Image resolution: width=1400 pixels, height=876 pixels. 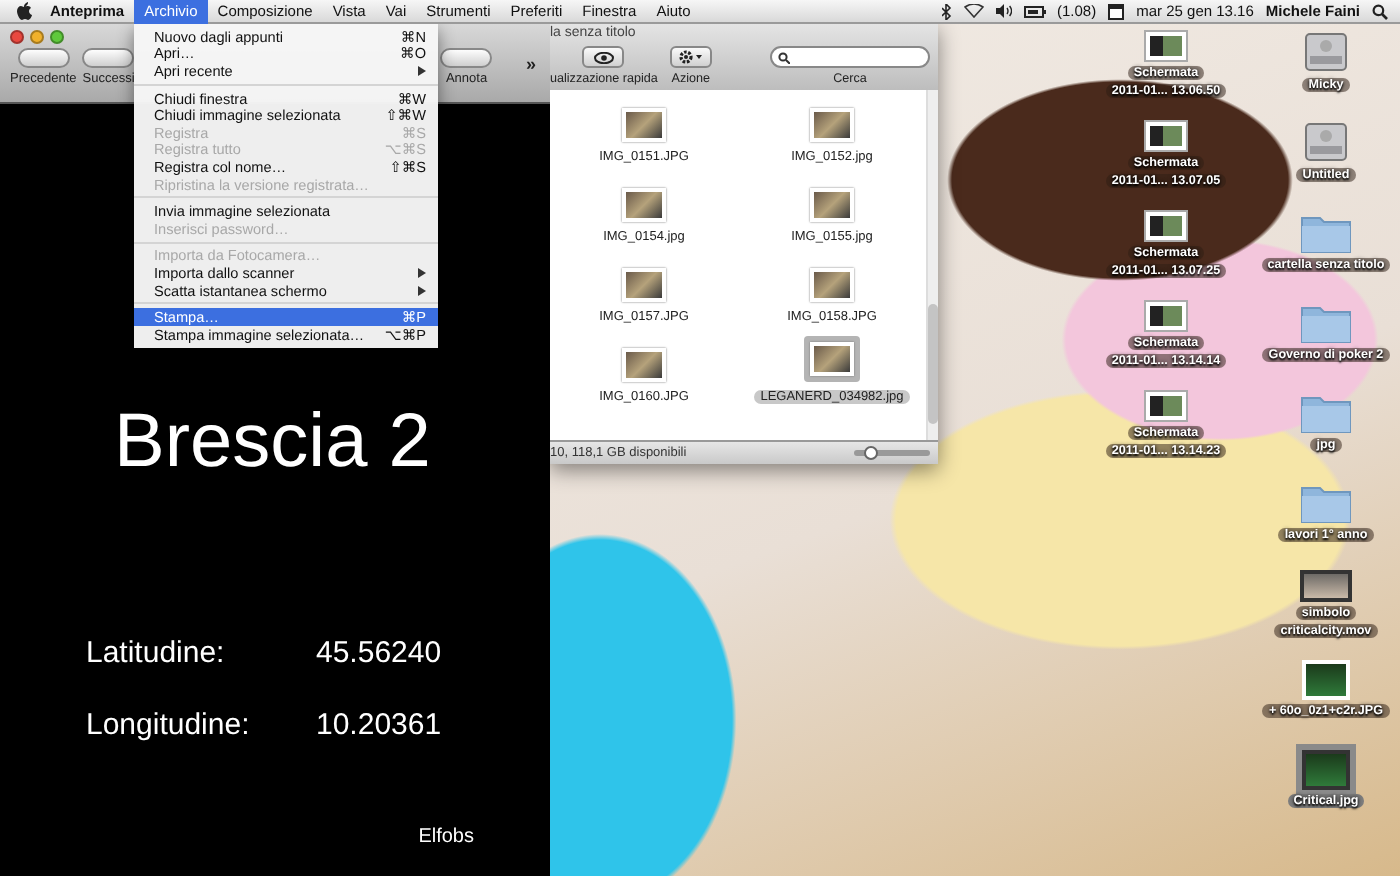 I want to click on calendar-icon, so click(x=1116, y=11).